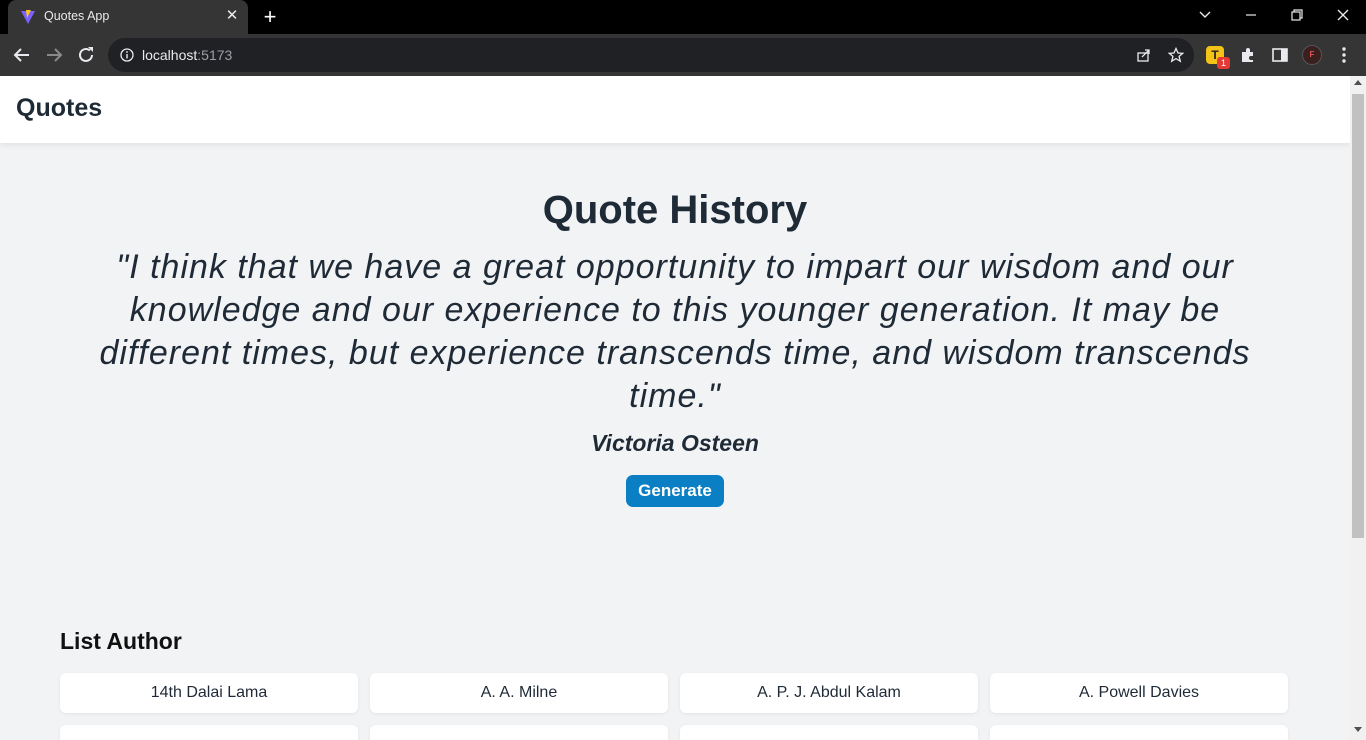 Image resolution: width=1366 pixels, height=740 pixels. Describe the element at coordinates (651, 55) in the screenshot. I see `address-bar: localhost:5173` at that location.